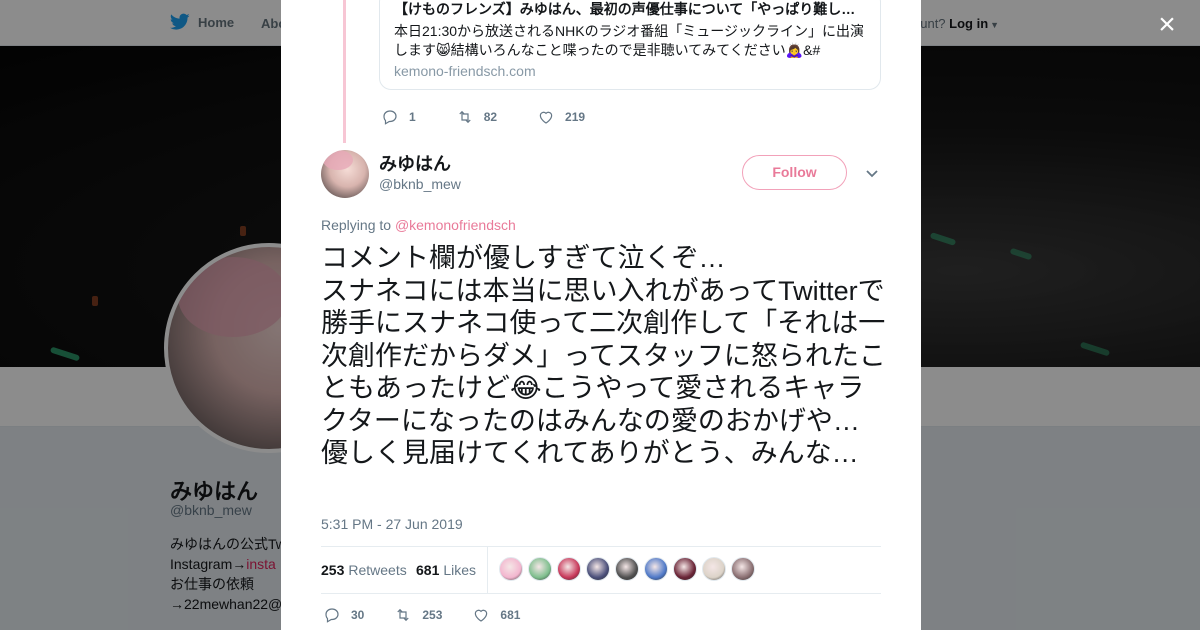 Image resolution: width=1200 pixels, height=630 pixels. What do you see at coordinates (496, 615) in the screenshot?
I see `like-button: 681` at bounding box center [496, 615].